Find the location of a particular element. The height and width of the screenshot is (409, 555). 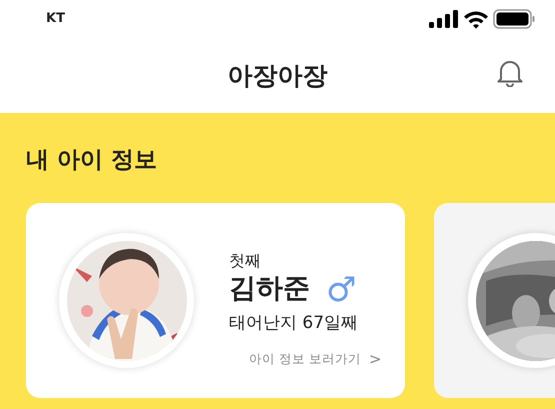

carrier-name: KT is located at coordinates (55, 19).